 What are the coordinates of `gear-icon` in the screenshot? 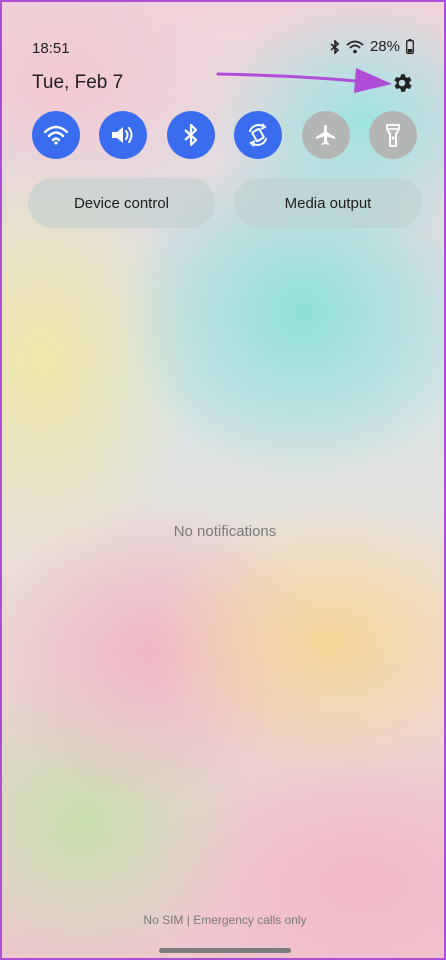 It's located at (403, 83).